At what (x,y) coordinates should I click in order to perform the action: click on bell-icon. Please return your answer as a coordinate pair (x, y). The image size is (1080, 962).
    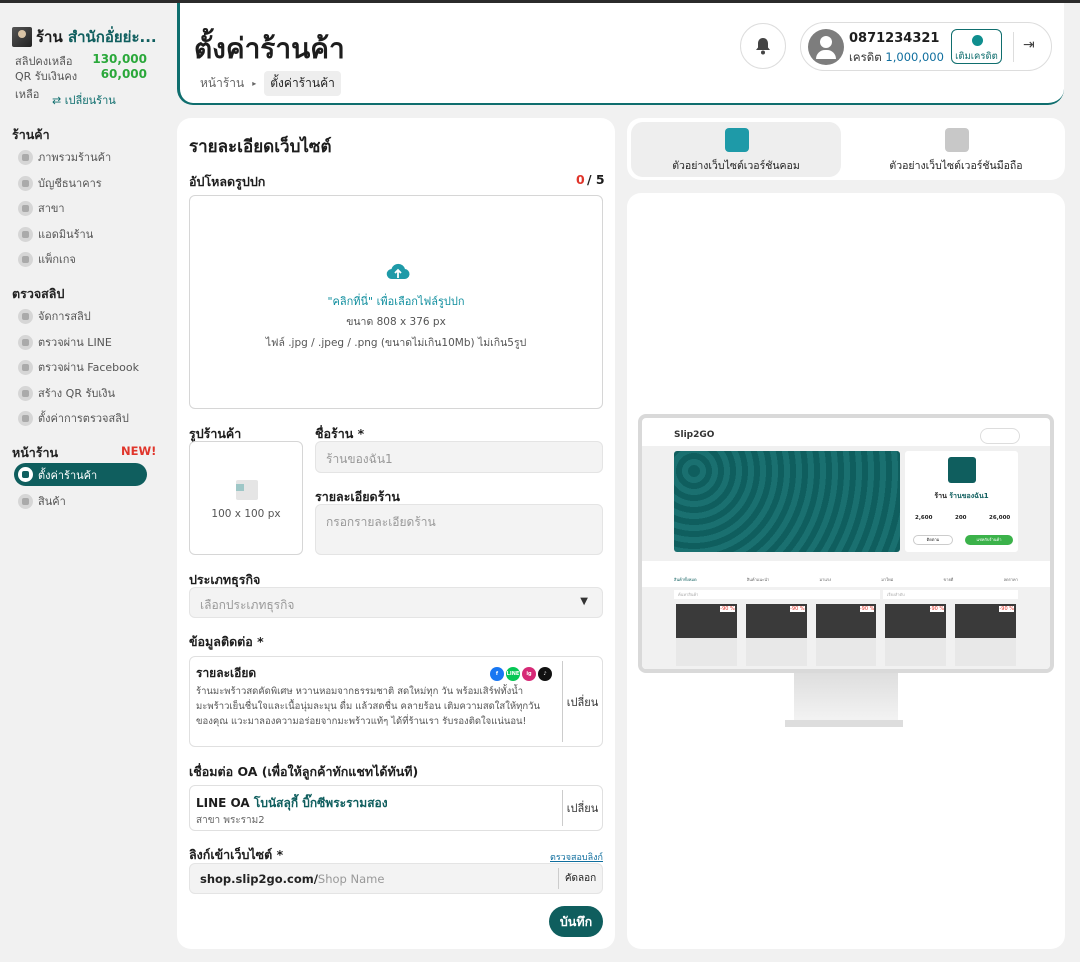
    Looking at the image, I should click on (763, 46).